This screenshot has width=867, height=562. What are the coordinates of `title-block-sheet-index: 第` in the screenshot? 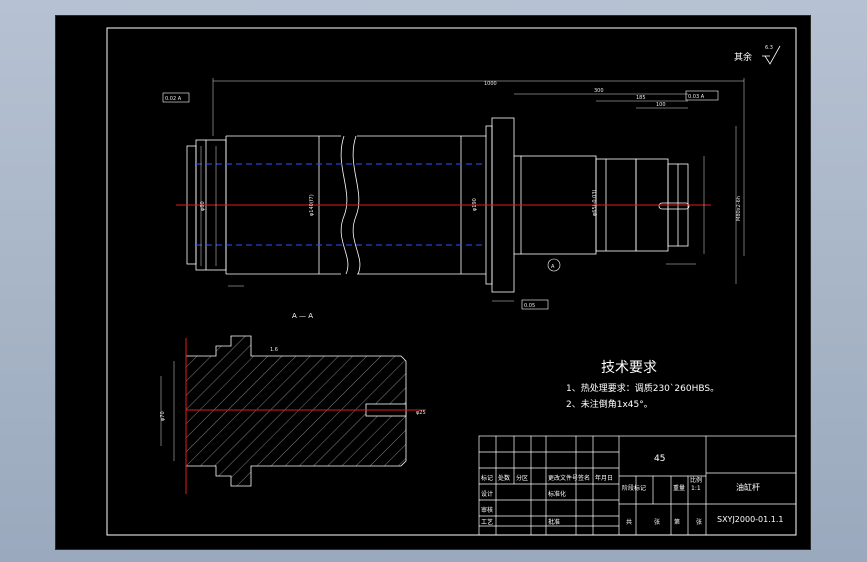 It's located at (677, 522).